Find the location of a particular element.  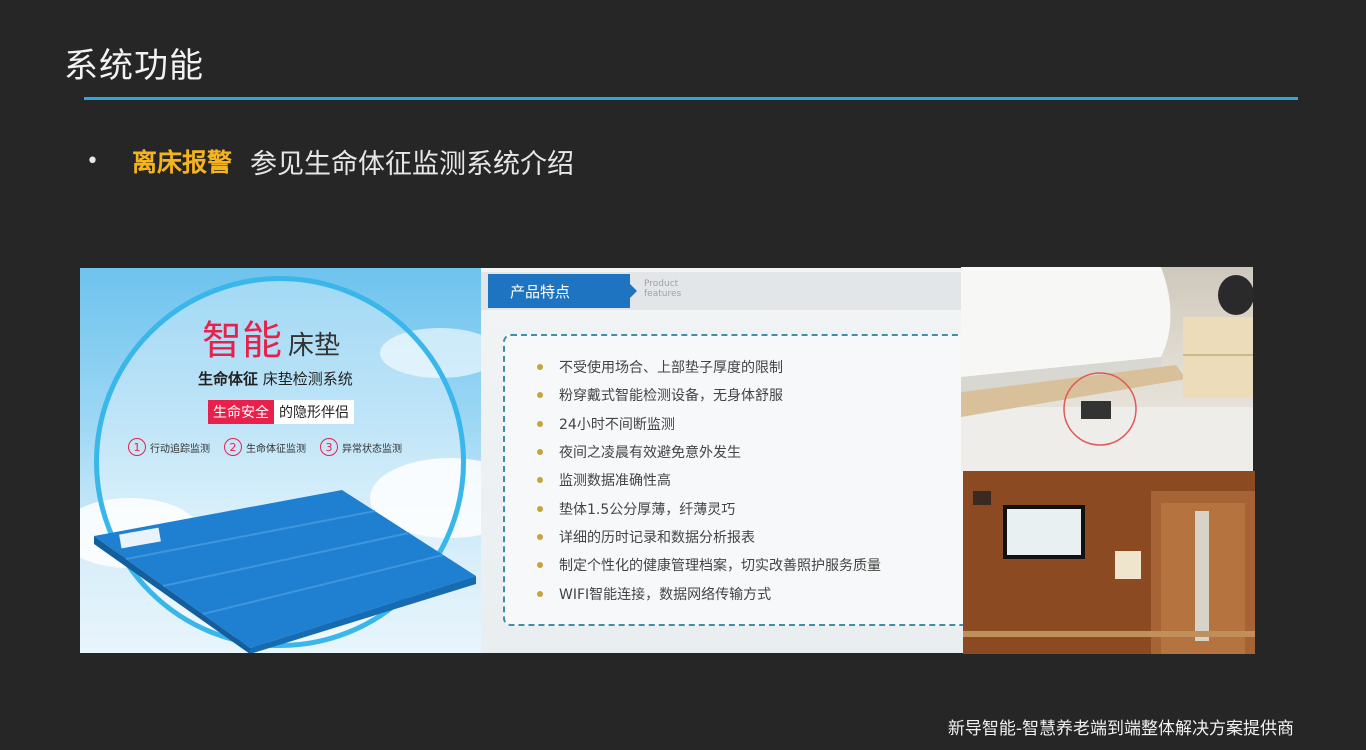

tv-screen is located at coordinates (1044, 532).